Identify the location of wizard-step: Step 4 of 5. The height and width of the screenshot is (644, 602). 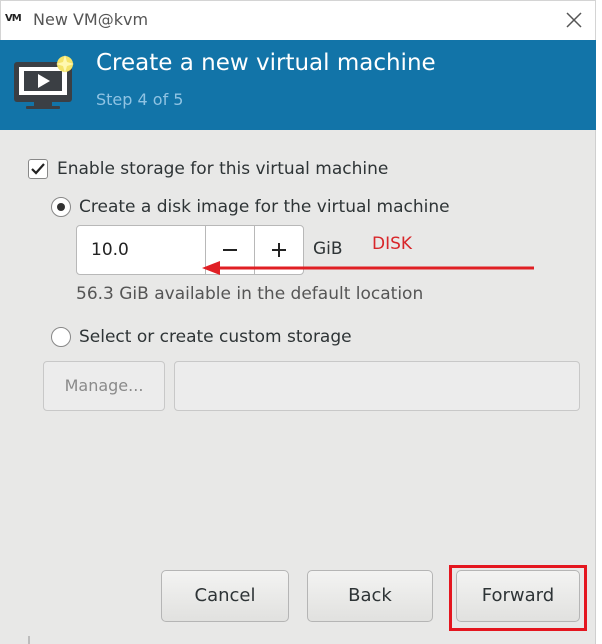
(140, 99).